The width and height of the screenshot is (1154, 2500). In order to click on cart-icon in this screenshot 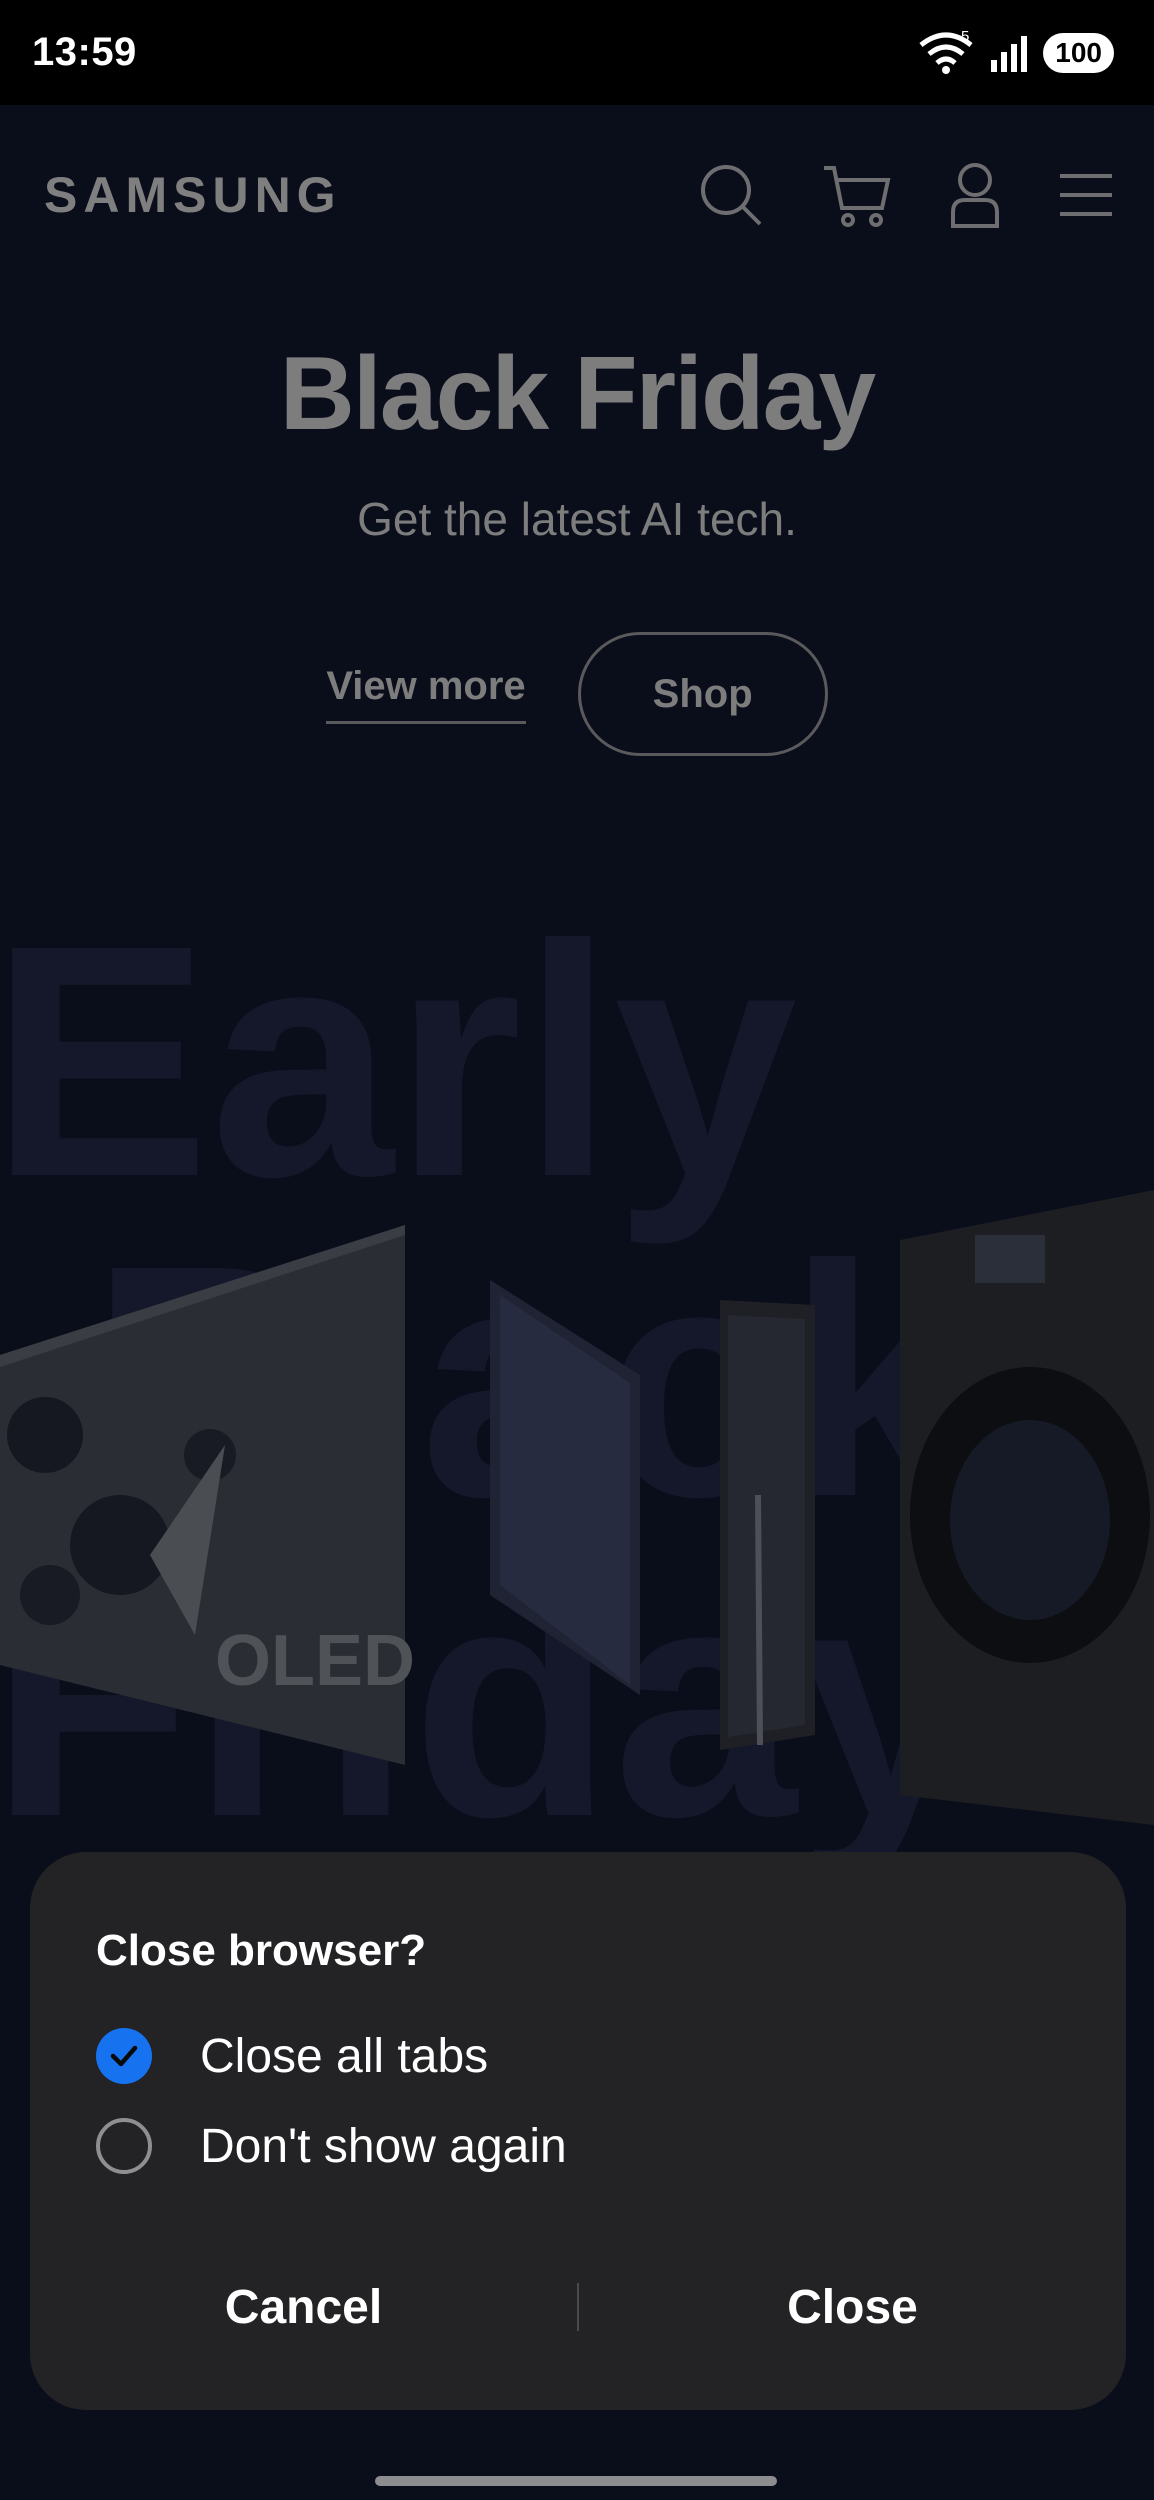, I will do `click(857, 195)`.